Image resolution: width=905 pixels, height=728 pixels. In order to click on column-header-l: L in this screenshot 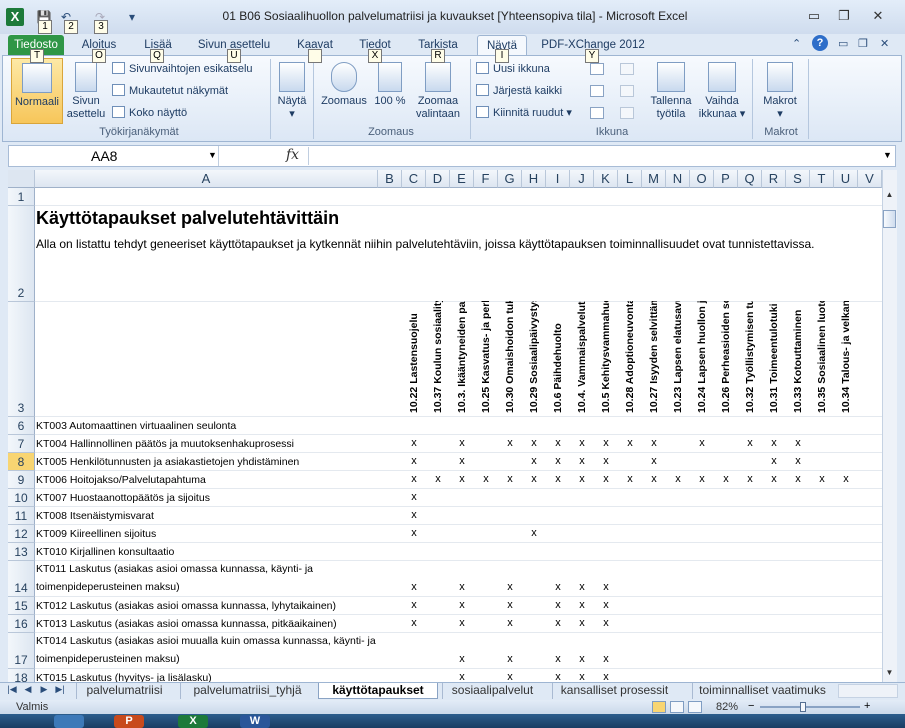, I will do `click(630, 179)`.